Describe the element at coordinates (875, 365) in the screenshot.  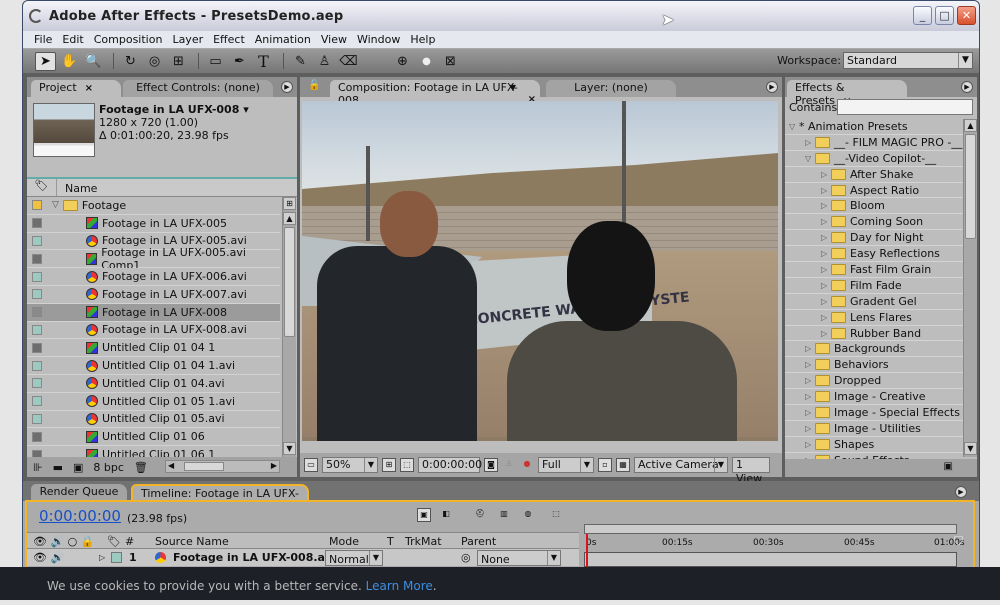
I see `effects-tree-item: ▷ Behaviors` at that location.